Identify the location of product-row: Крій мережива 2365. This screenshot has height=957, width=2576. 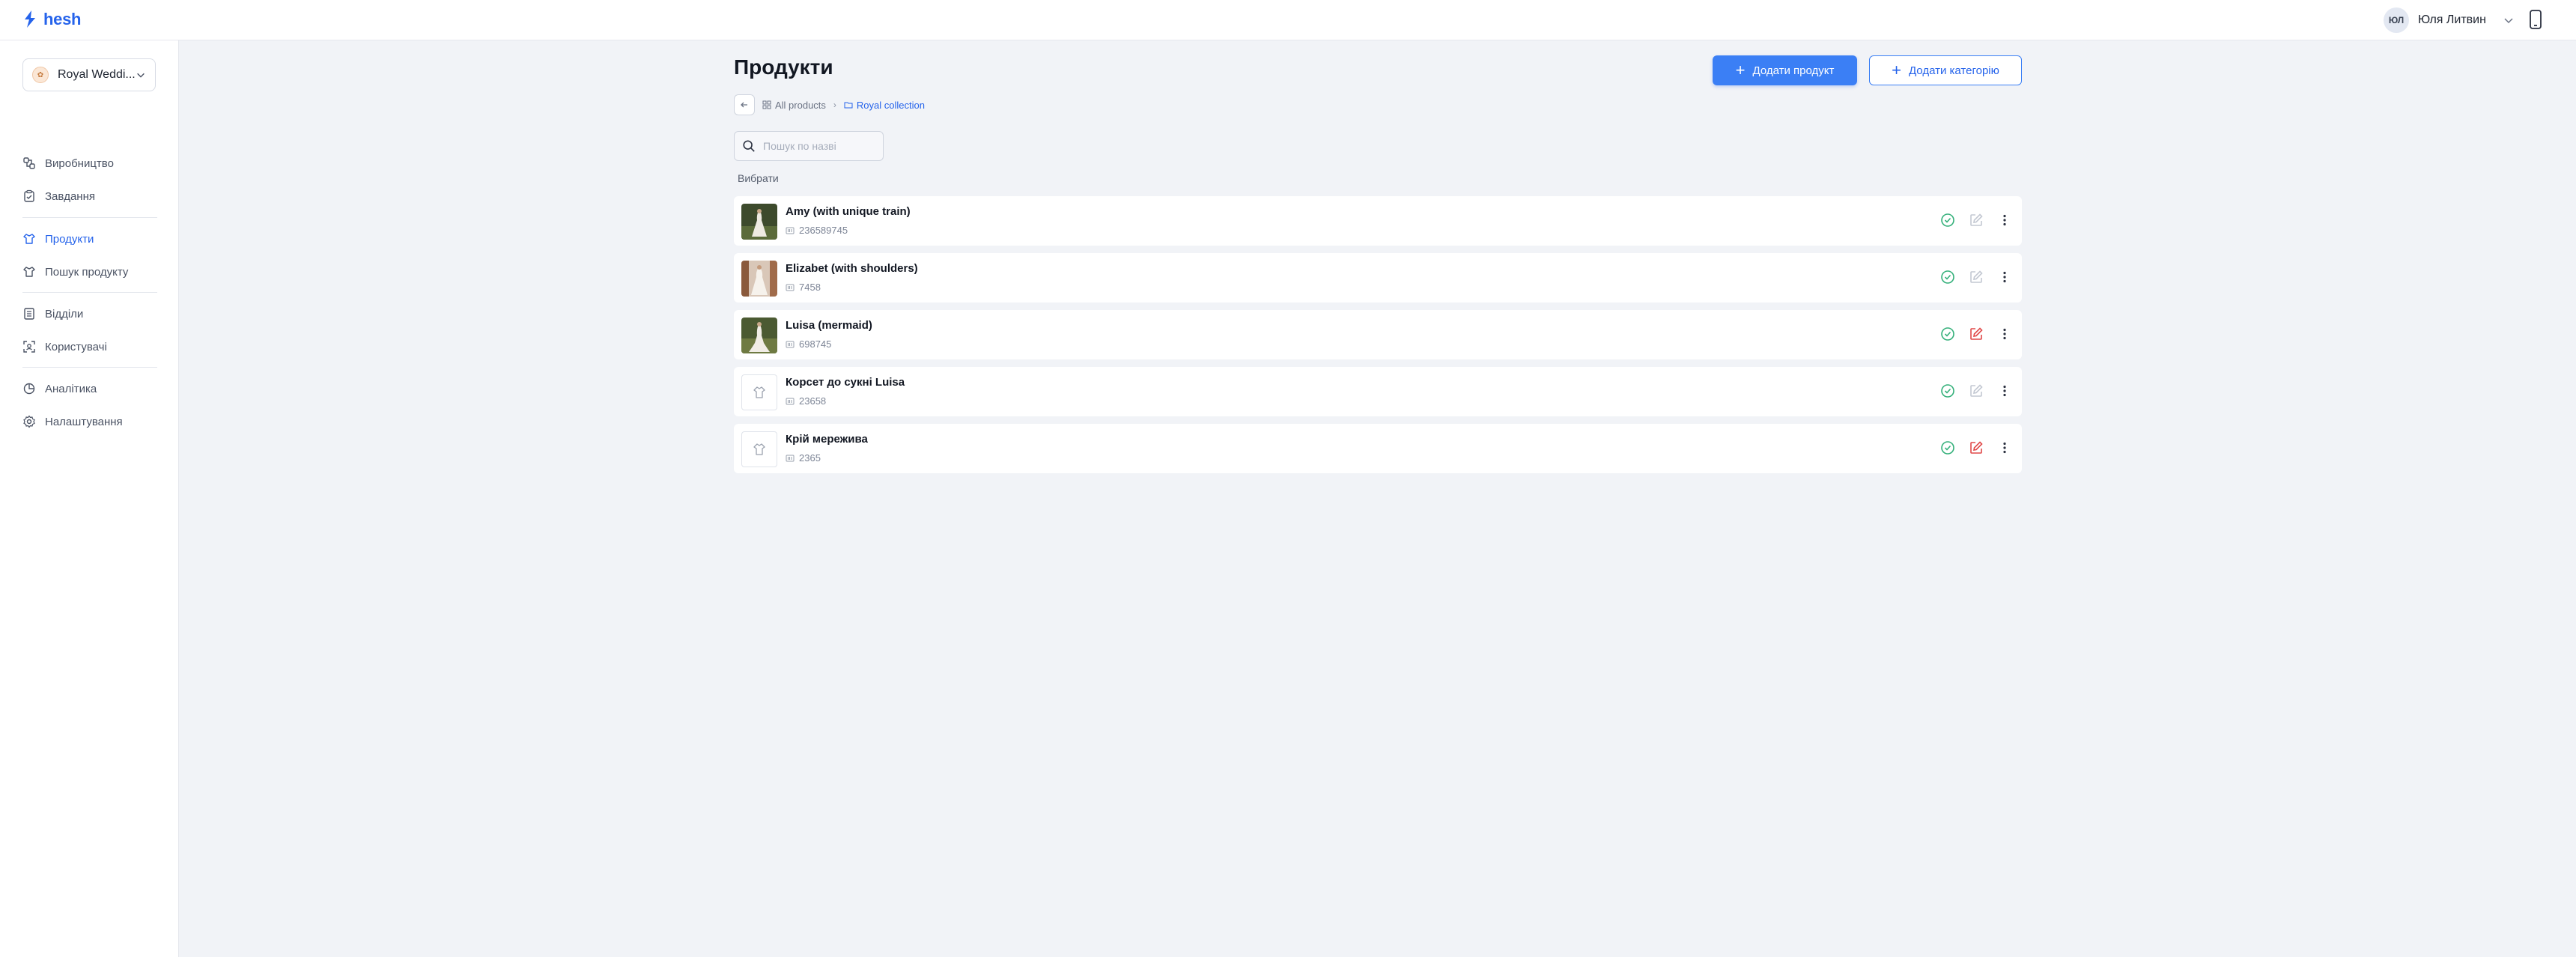
(1378, 449).